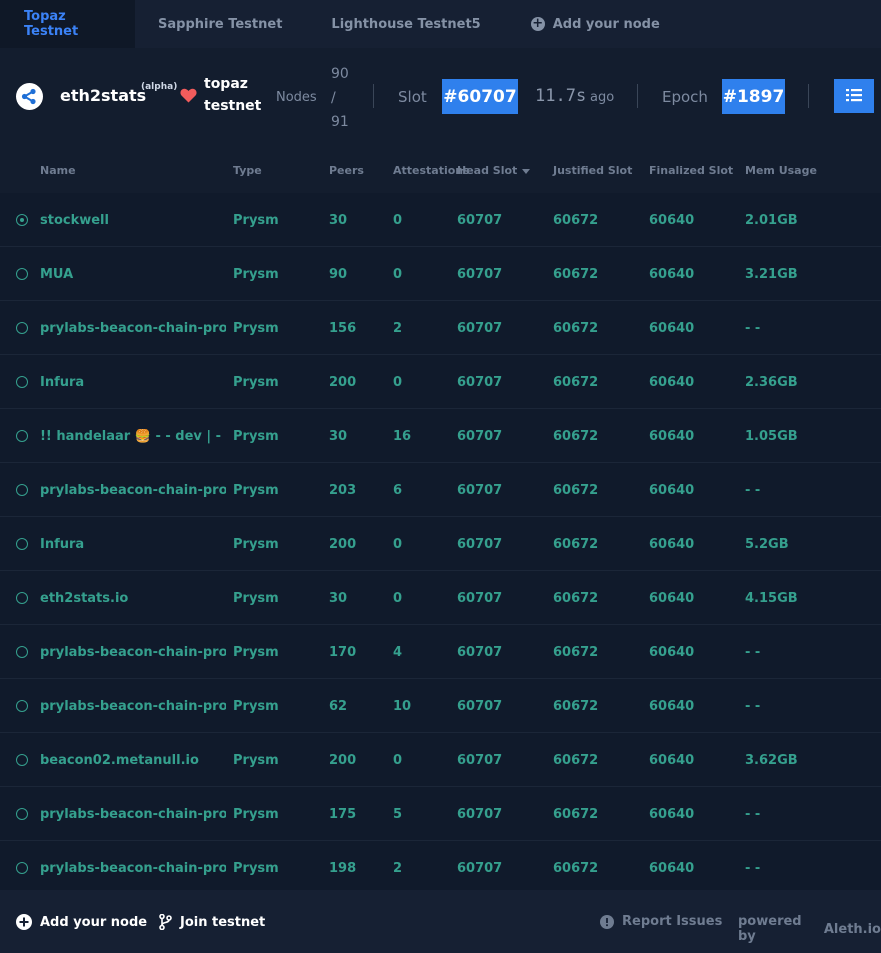 The width and height of the screenshot is (881, 953). What do you see at coordinates (402, 706) in the screenshot?
I see `cell-attestations: 10` at bounding box center [402, 706].